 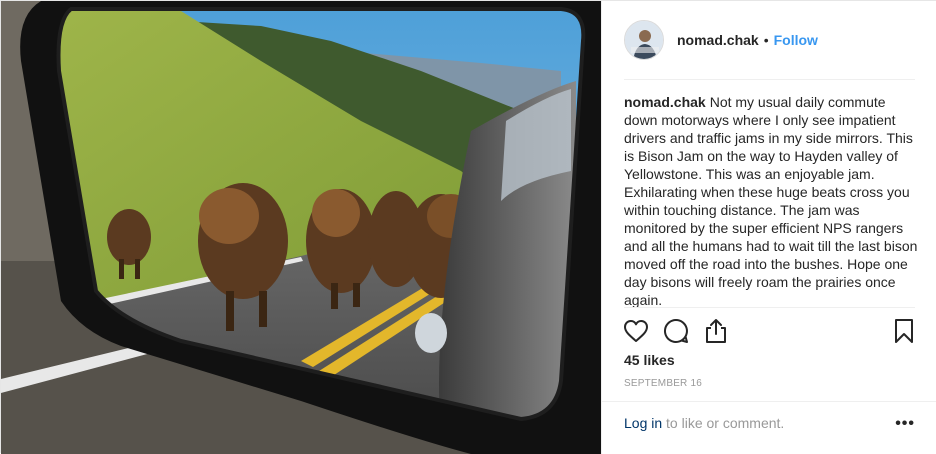 I want to click on share-icon, so click(x=716, y=331).